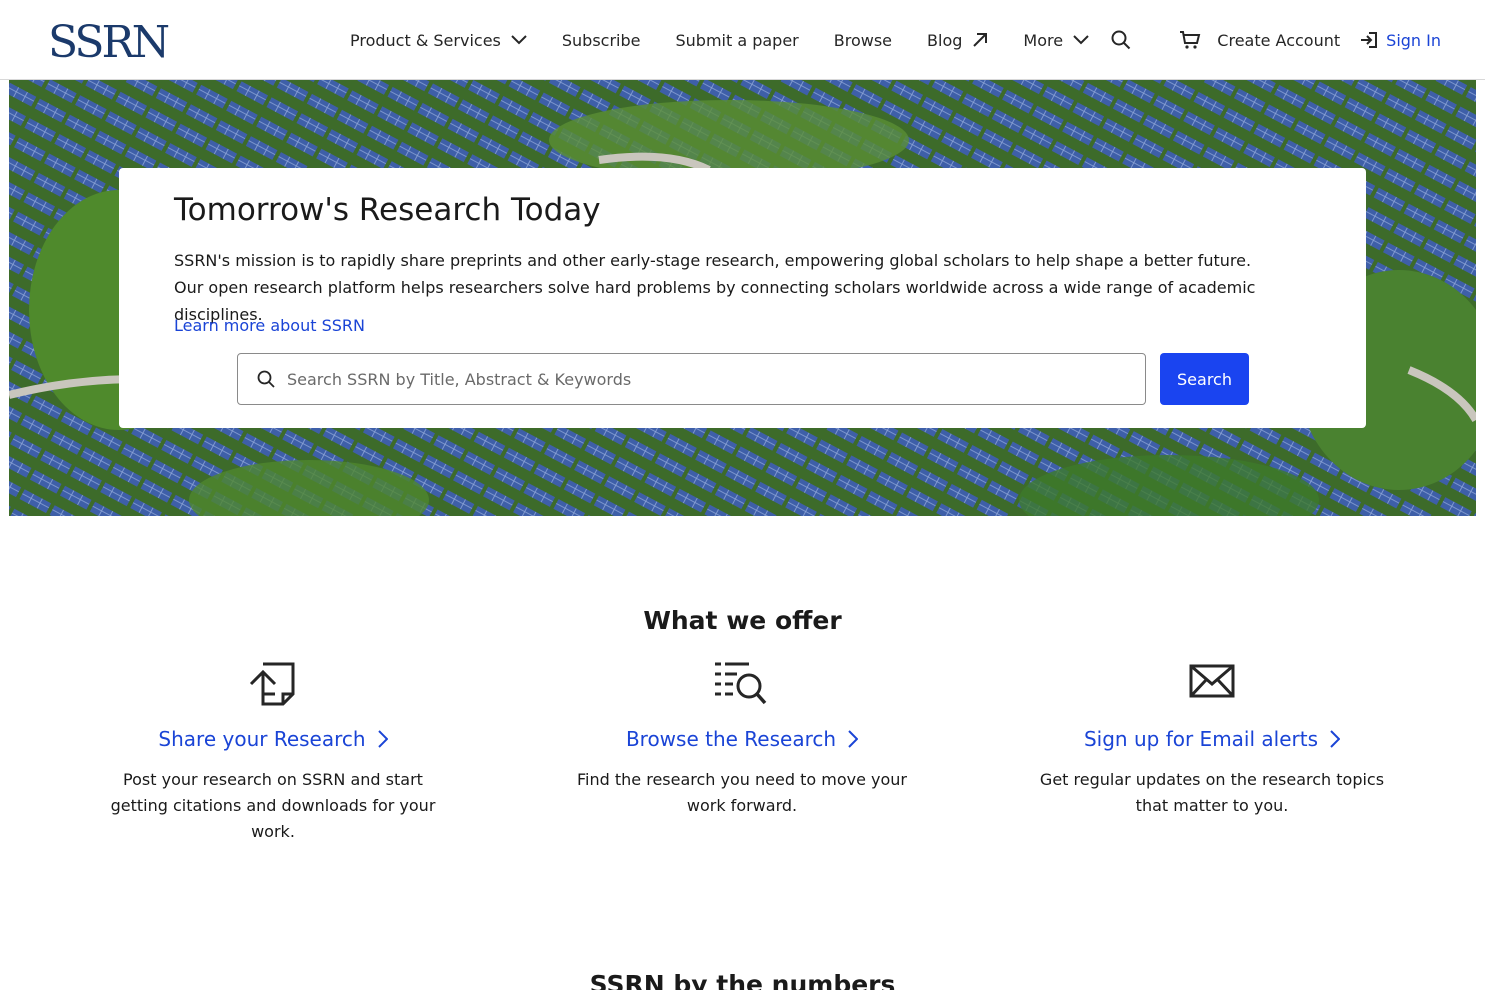  I want to click on create-account-link: Create Account, so click(1259, 40).